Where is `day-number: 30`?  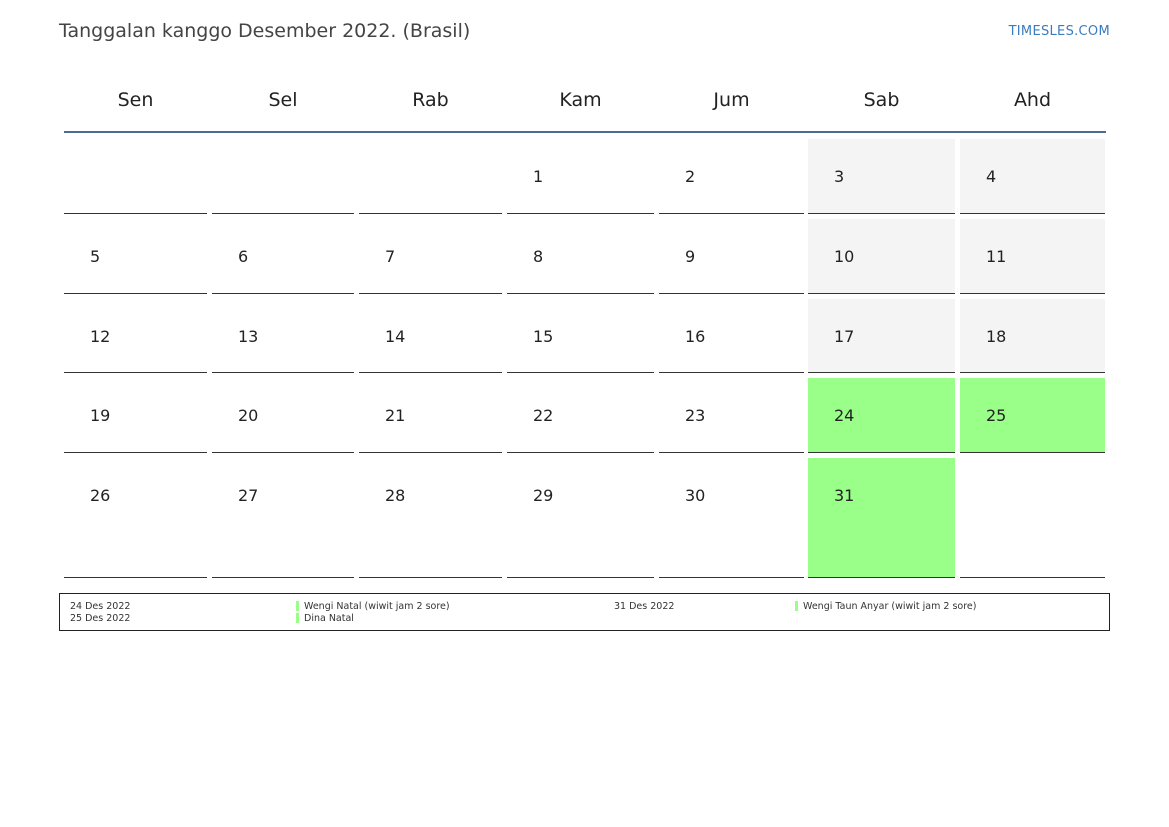
day-number: 30 is located at coordinates (695, 495).